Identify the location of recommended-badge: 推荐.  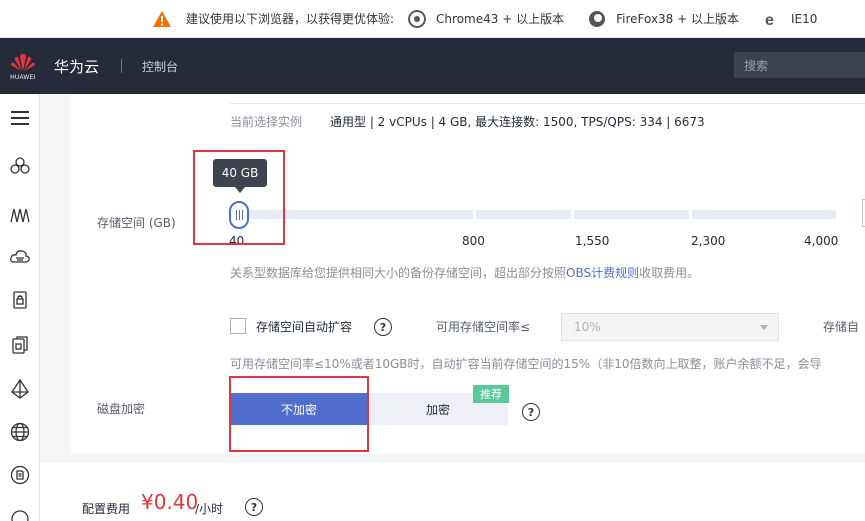
(491, 394).